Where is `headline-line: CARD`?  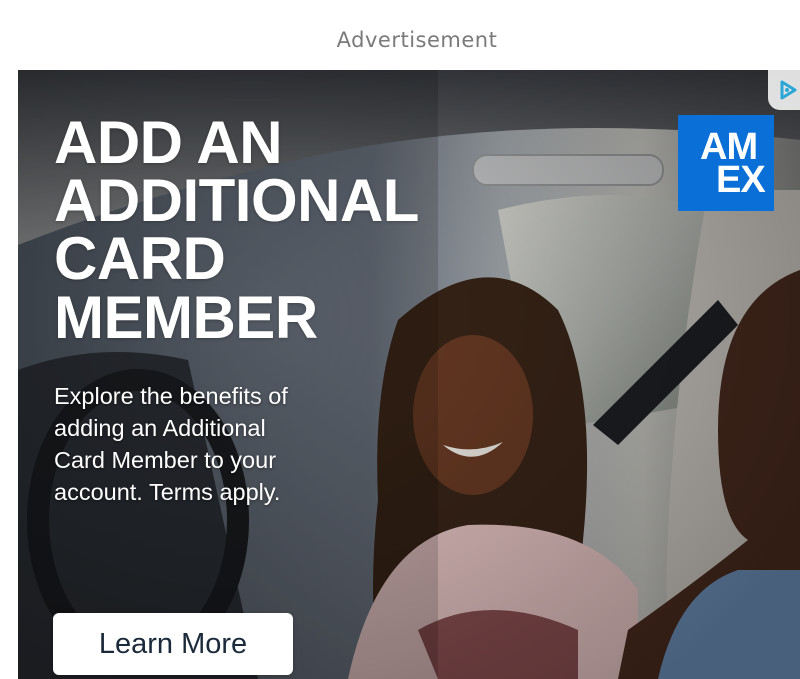
headline-line: CARD is located at coordinates (140, 259).